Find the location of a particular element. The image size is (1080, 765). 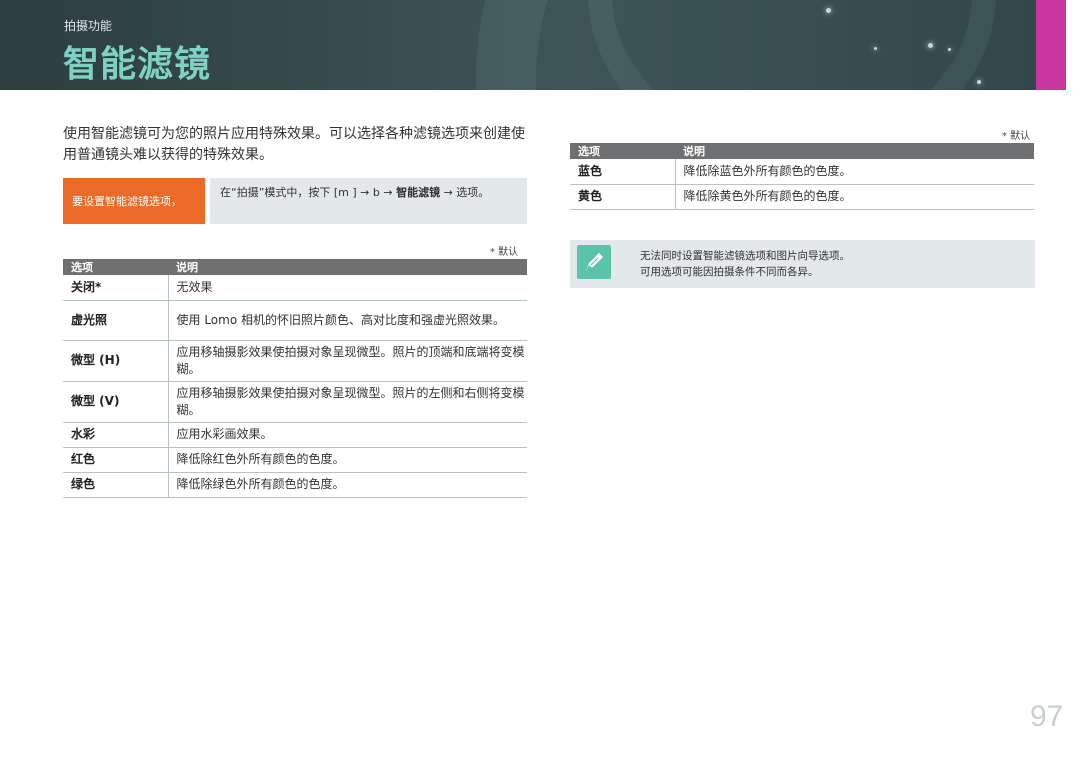

option-cell: 黄色 is located at coordinates (622, 197).